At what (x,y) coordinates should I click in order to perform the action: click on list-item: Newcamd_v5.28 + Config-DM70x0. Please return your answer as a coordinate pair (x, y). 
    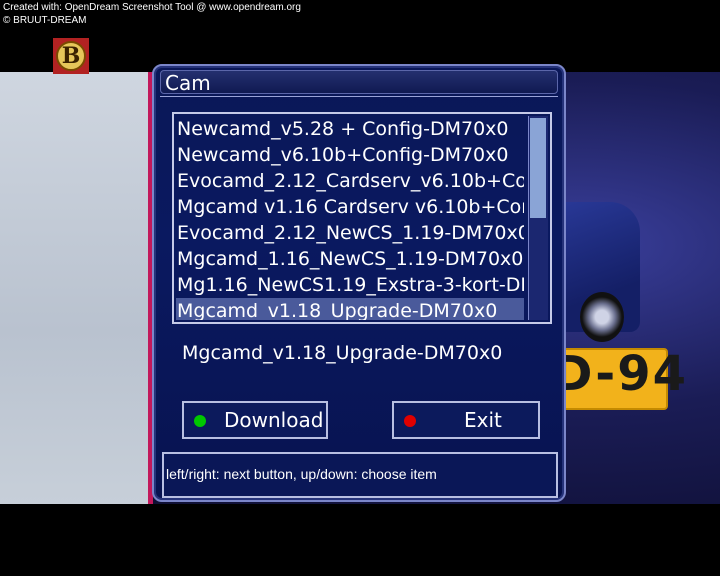
    Looking at the image, I should click on (350, 129).